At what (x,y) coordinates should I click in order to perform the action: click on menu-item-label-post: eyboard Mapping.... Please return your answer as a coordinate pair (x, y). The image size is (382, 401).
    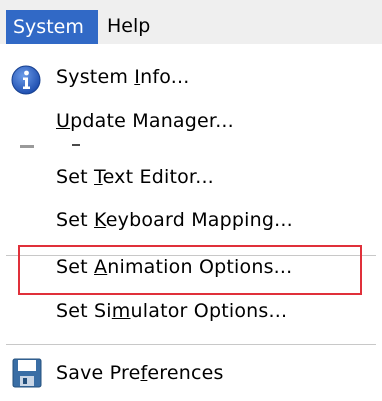
    Looking at the image, I should click on (199, 220).